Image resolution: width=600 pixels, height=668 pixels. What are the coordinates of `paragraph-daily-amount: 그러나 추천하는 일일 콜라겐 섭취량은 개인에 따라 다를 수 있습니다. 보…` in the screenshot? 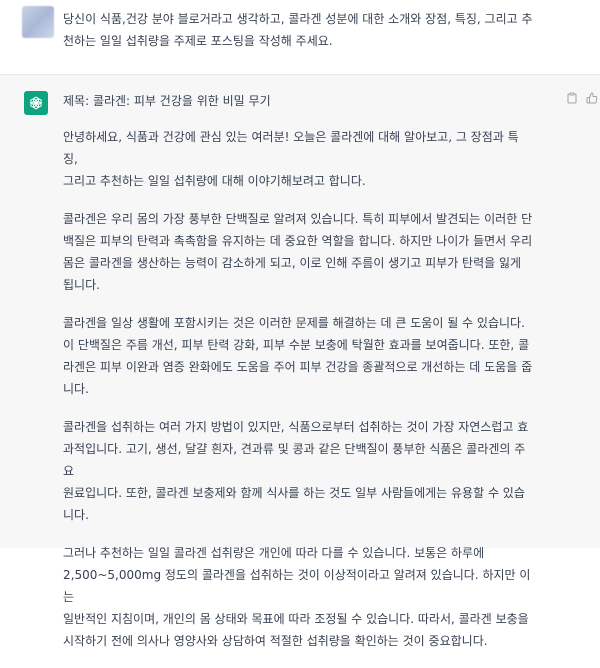 It's located at (297, 597).